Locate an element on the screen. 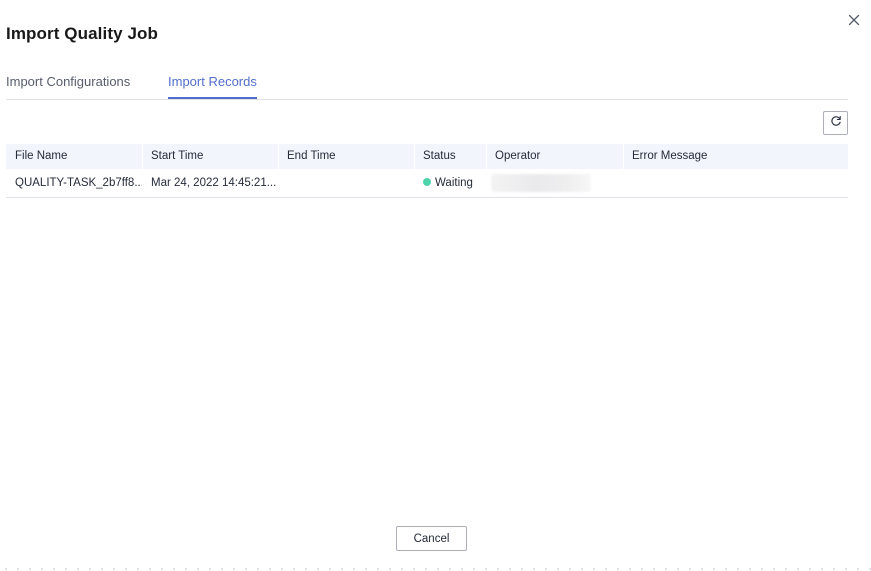 The image size is (871, 571). column-header-end-time: End Time is located at coordinates (346, 156).